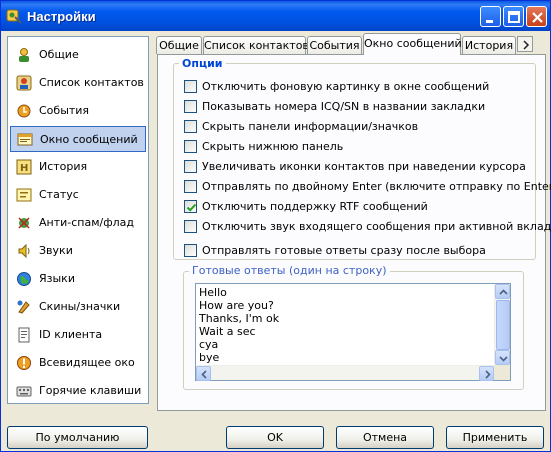 Image resolution: width=551 pixels, height=452 pixels. I want to click on window-title: Настройки, so click(61, 16).